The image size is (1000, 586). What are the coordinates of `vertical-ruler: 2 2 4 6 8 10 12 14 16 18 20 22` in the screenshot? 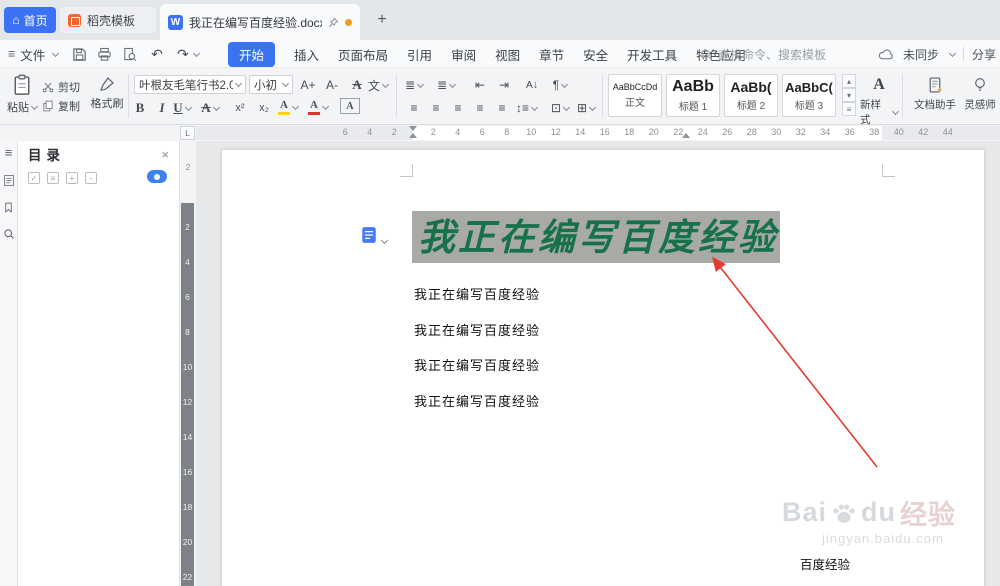 It's located at (188, 363).